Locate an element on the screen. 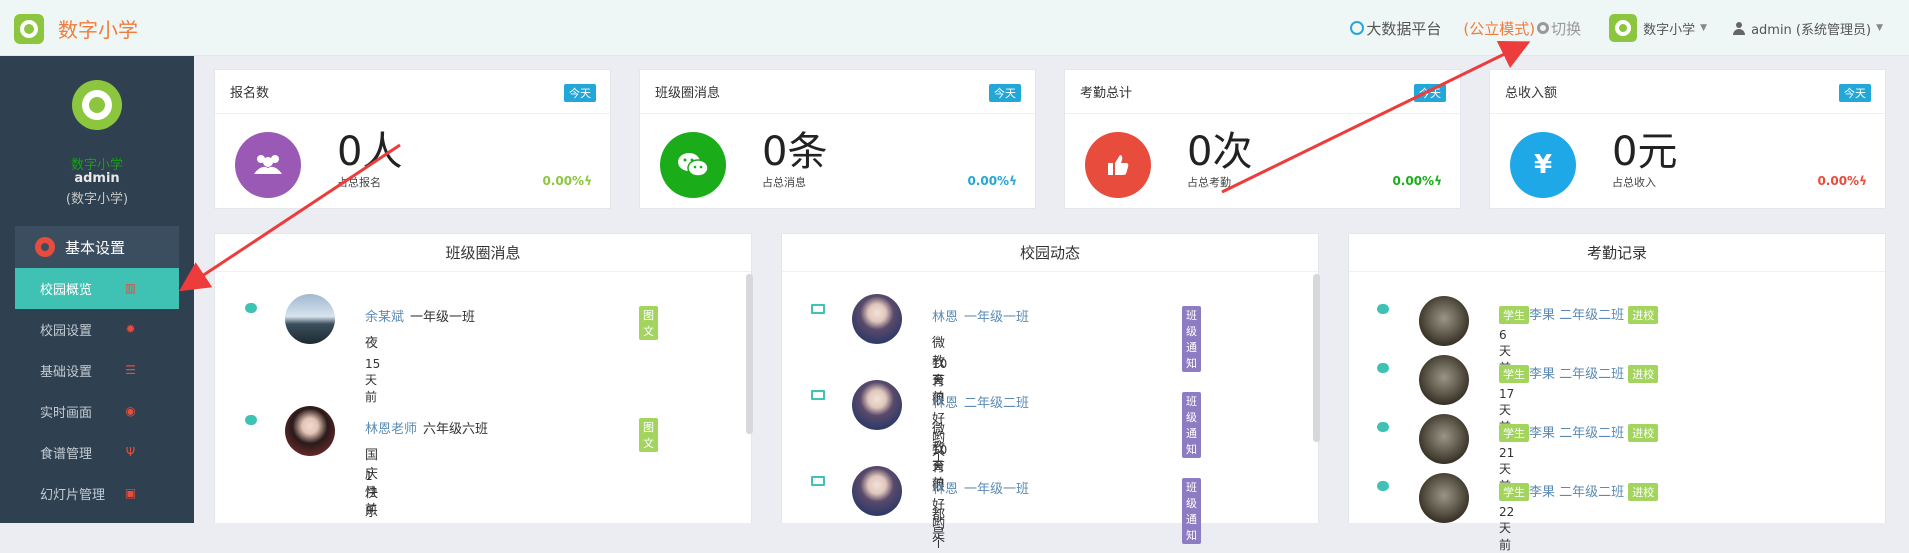  stat-card-enrollment: 报名数 今天 0人 占总报名 0.00%ϟ is located at coordinates (412, 139).